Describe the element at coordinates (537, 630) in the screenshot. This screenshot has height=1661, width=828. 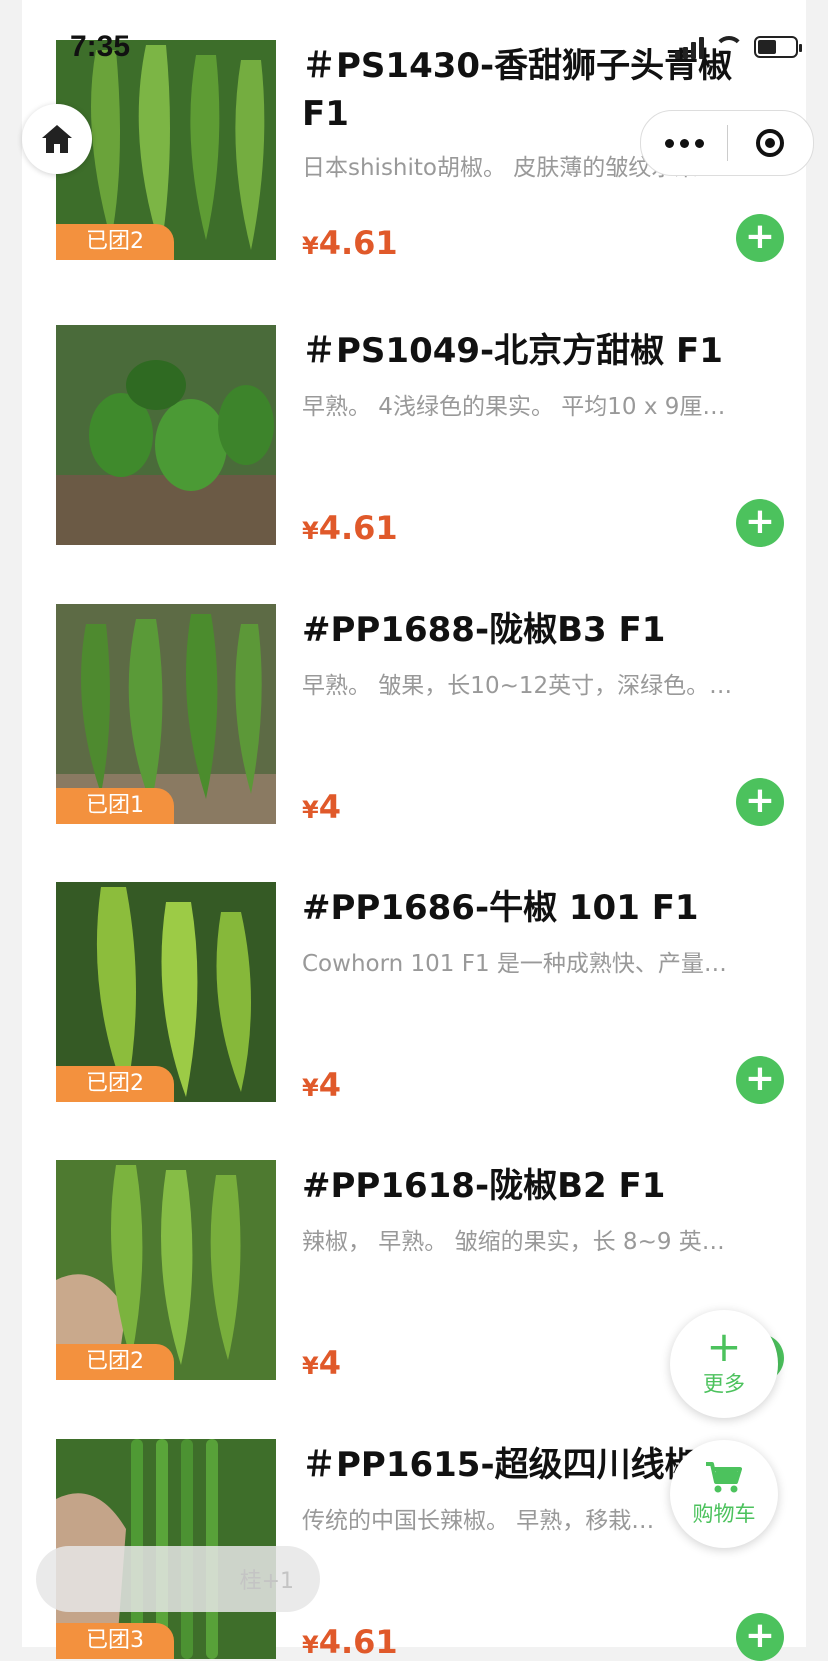
I see `product-title: #PP1688-陇椒B3 F1` at that location.